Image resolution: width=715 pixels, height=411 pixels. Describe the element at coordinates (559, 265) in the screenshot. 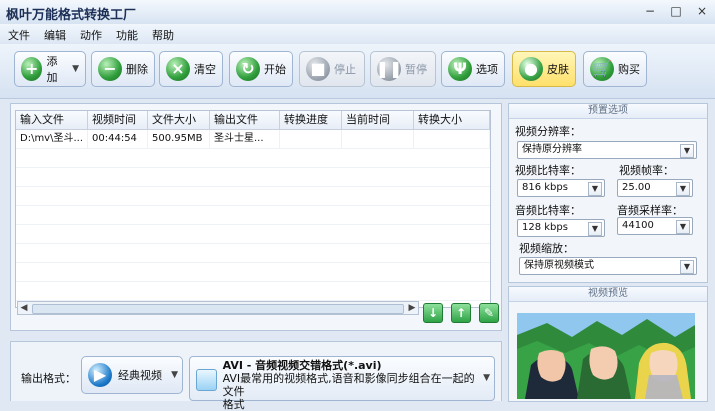

I see `scale-value: 保持原视频模式` at that location.